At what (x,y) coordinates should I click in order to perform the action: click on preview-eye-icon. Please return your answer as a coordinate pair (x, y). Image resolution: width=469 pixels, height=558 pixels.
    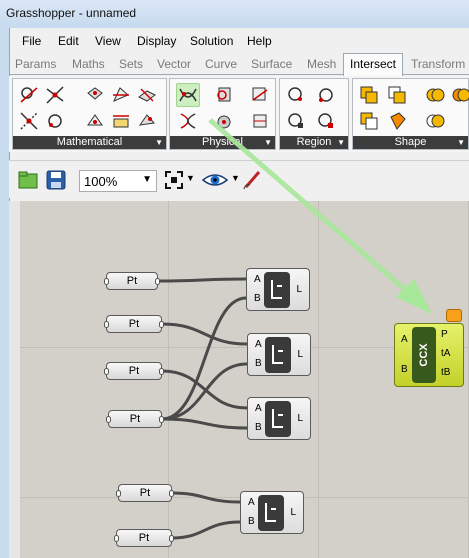
    Looking at the image, I should click on (215, 180).